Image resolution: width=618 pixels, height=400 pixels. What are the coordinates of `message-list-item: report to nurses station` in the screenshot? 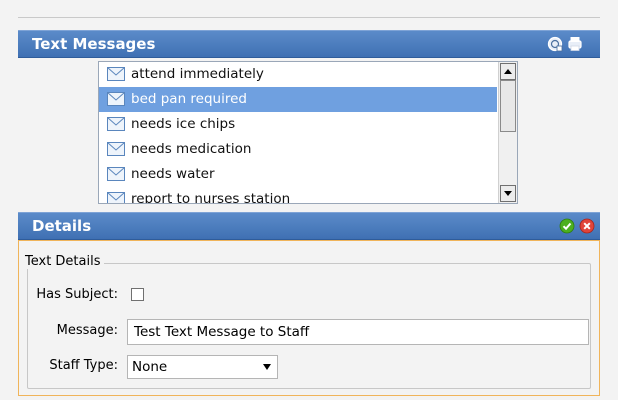 It's located at (308, 195).